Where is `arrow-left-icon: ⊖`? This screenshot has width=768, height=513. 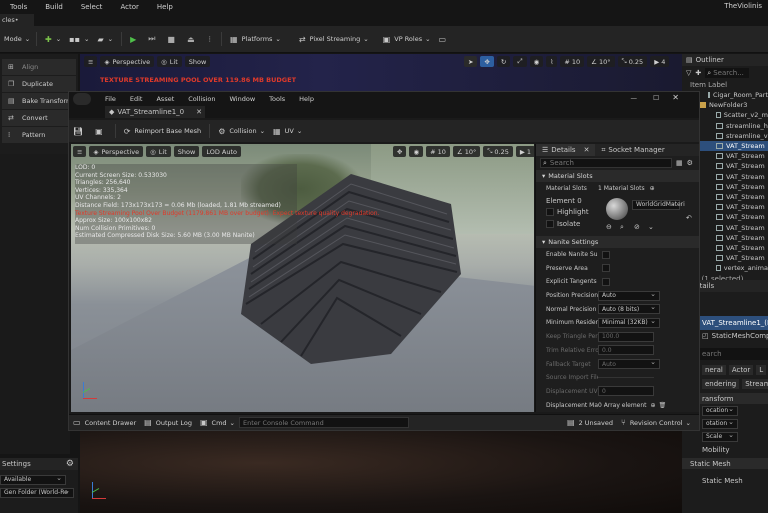
arrow-left-icon: ⊖ is located at coordinates (609, 227).